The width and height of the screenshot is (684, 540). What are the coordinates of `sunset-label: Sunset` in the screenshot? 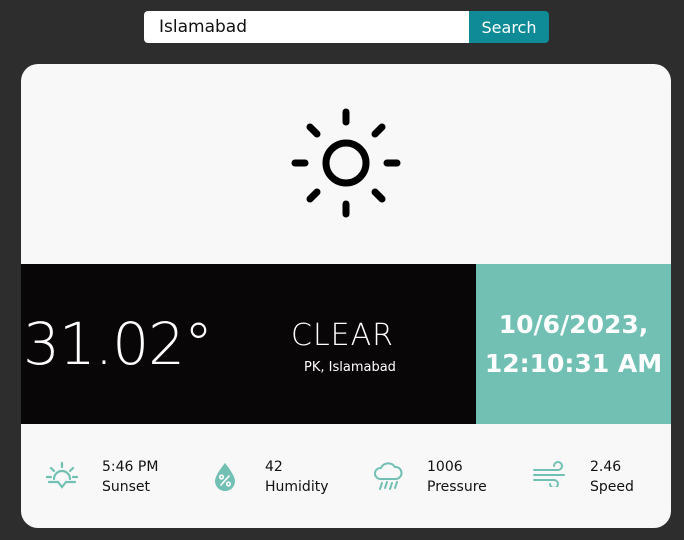 It's located at (126, 487).